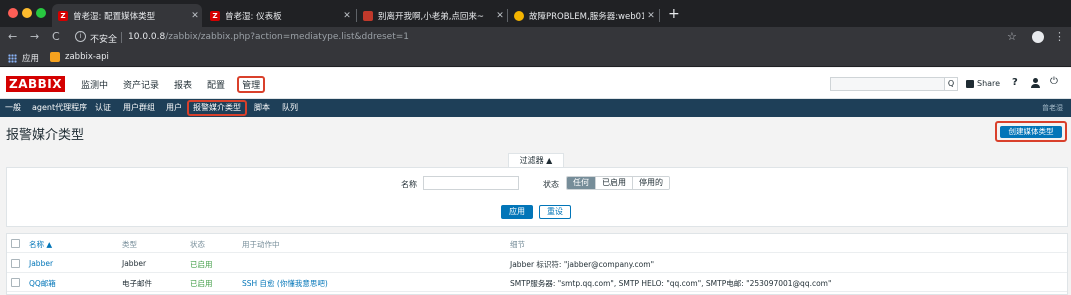 This screenshot has width=1071, height=295. I want to click on status-segmented-control: 任何 已启用 停用的, so click(618, 183).